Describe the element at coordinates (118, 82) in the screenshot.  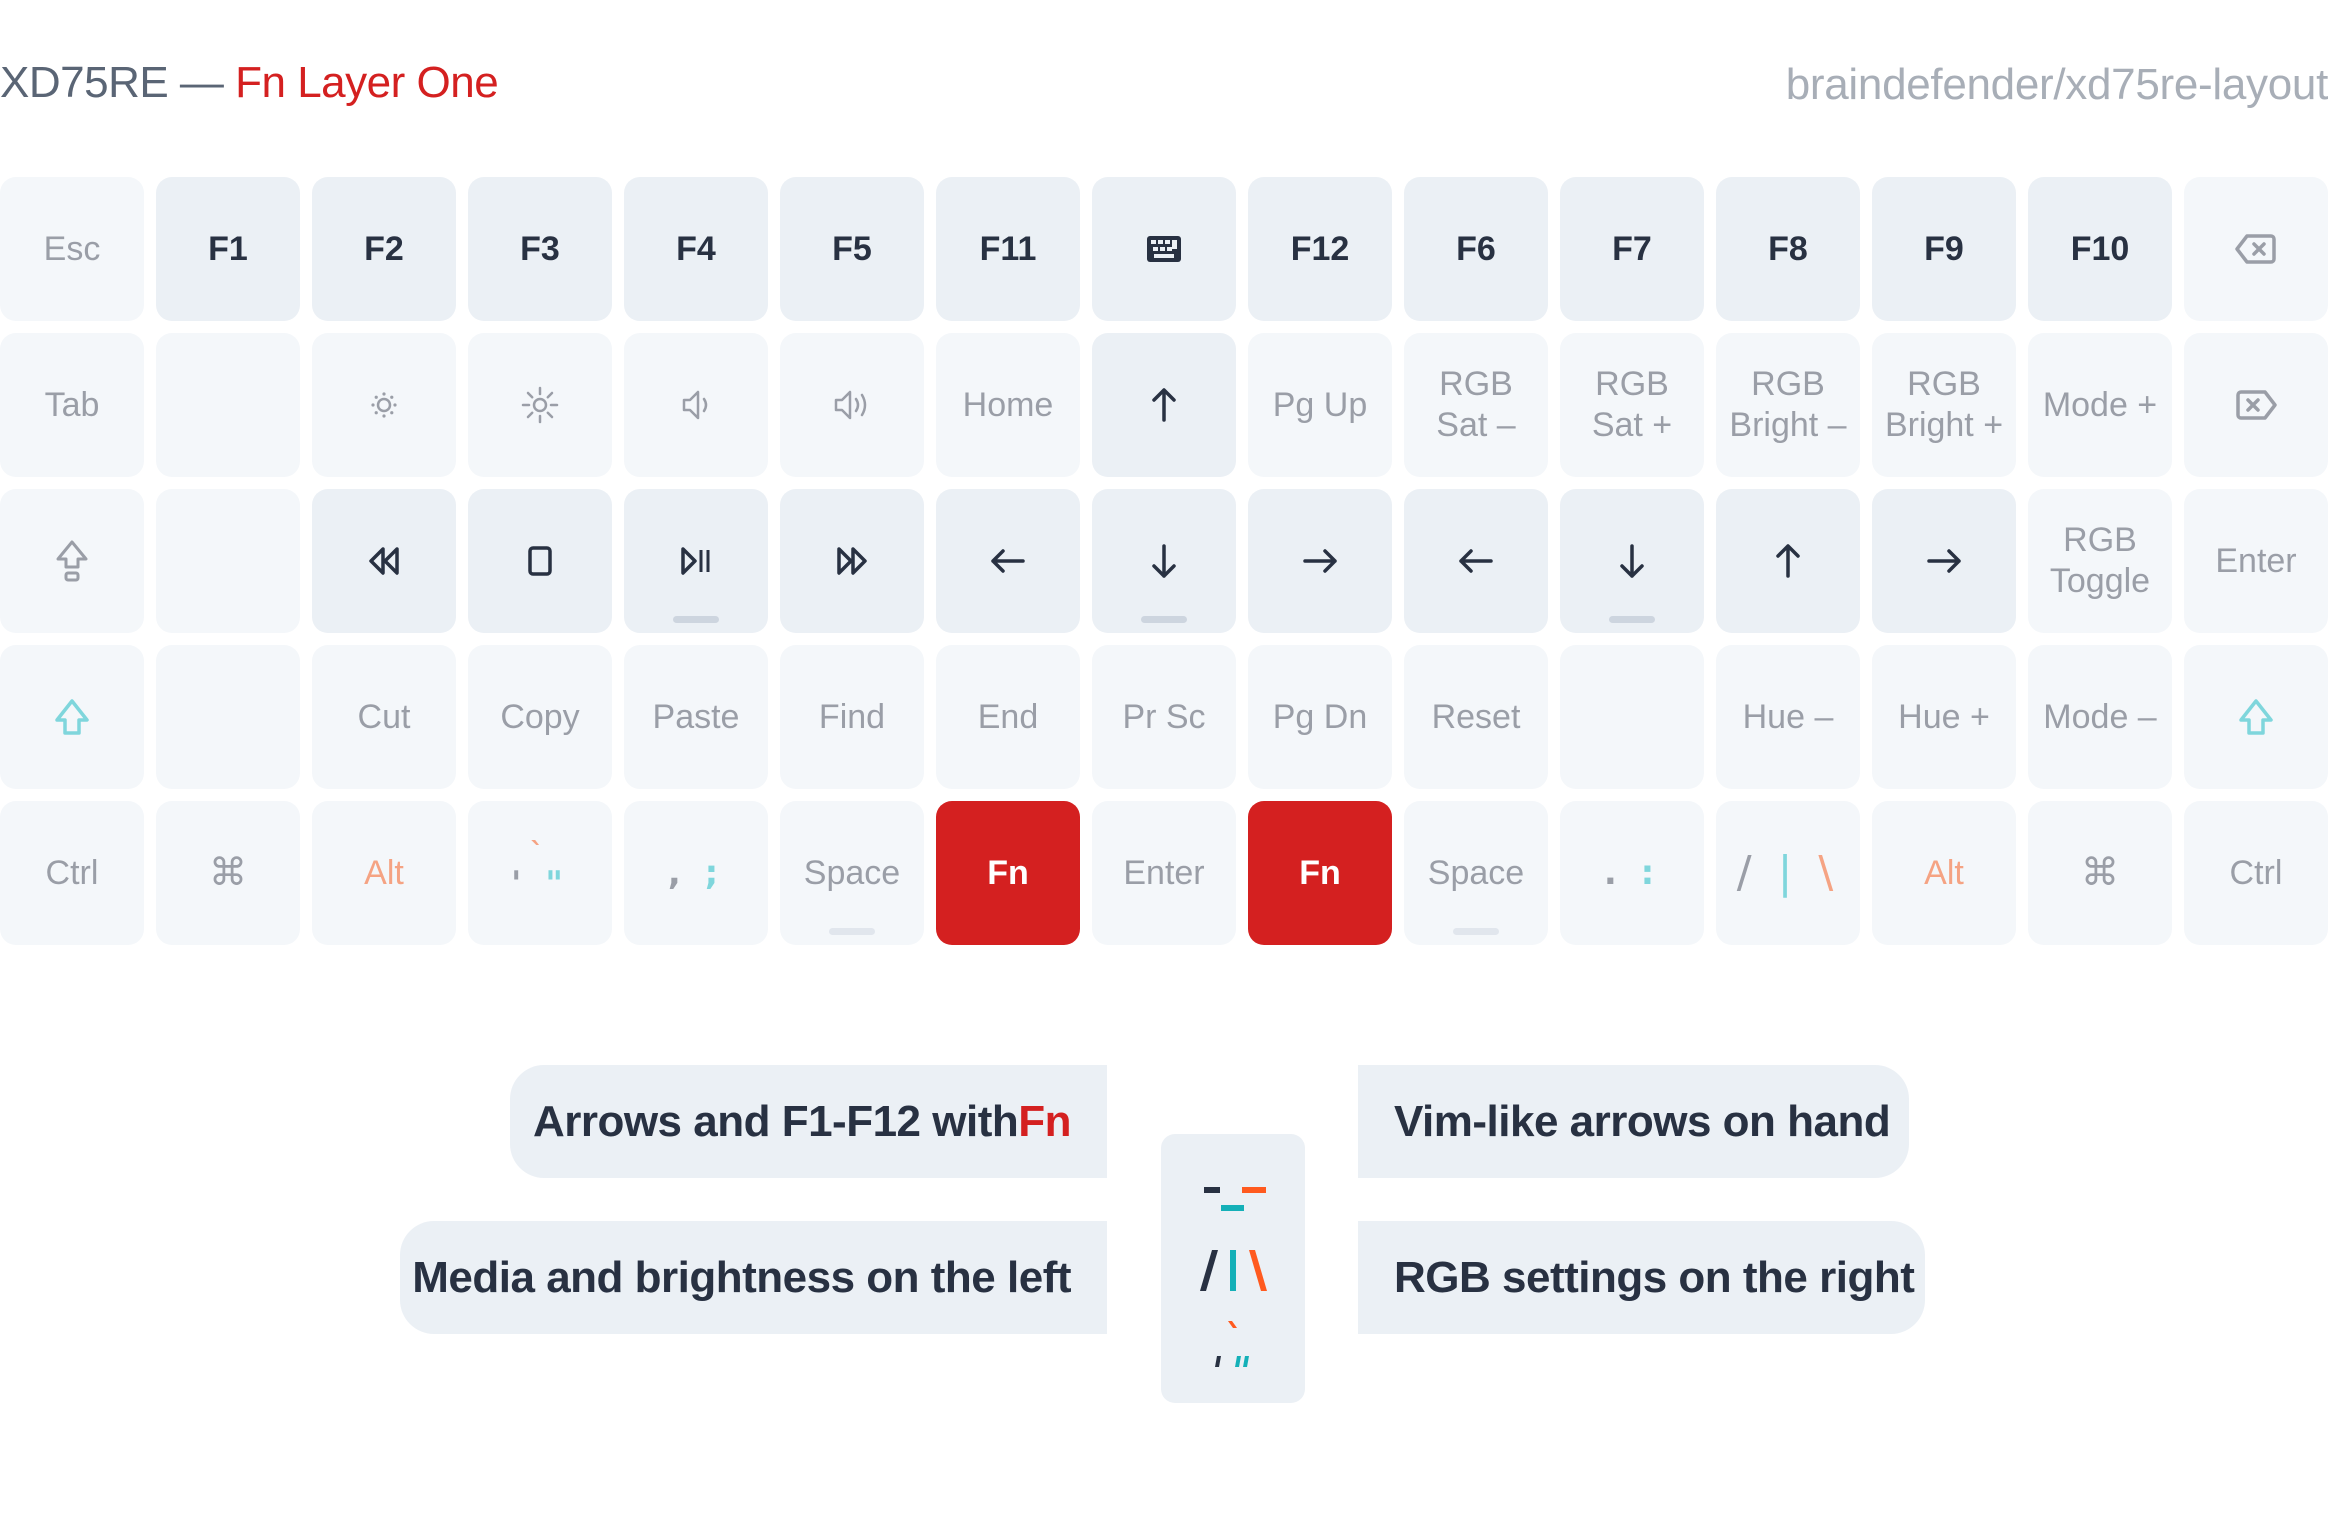
I see `title-prefix: XD75RE —` at that location.